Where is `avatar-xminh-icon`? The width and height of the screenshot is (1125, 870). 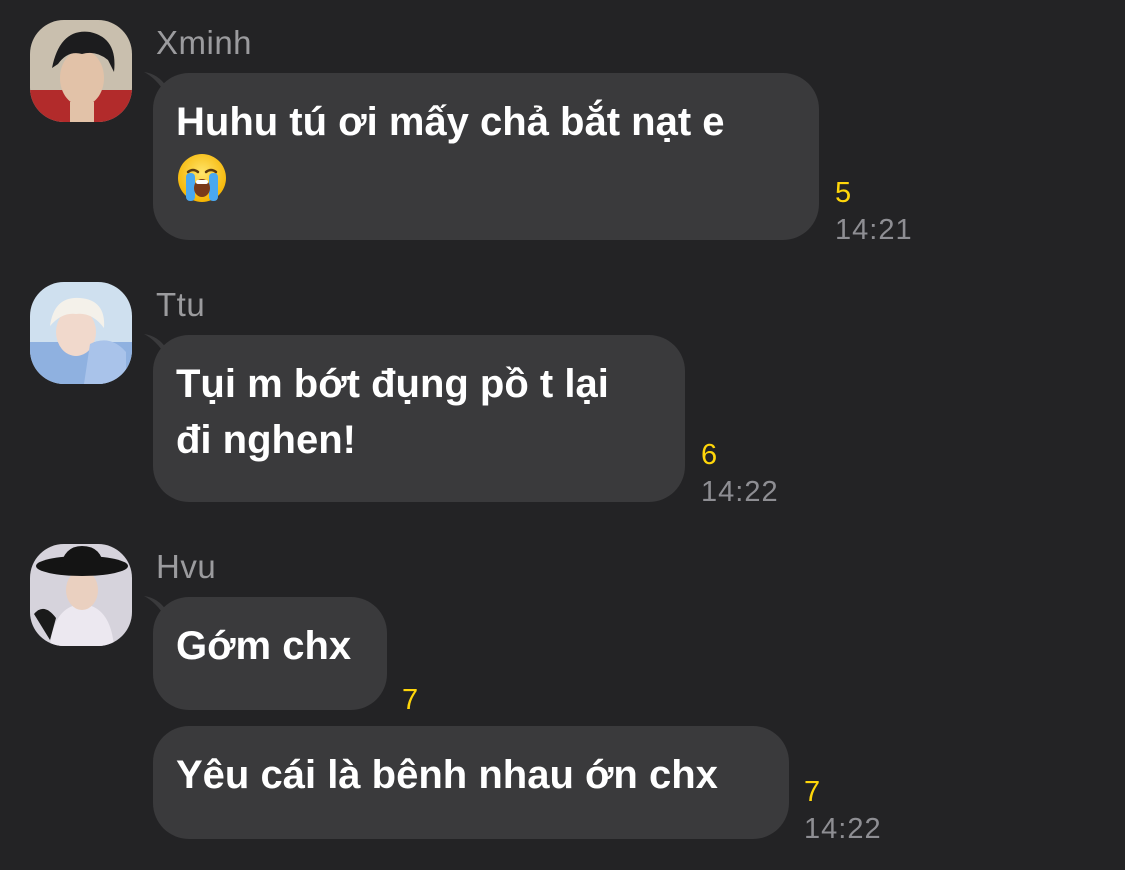 avatar-xminh-icon is located at coordinates (81, 71).